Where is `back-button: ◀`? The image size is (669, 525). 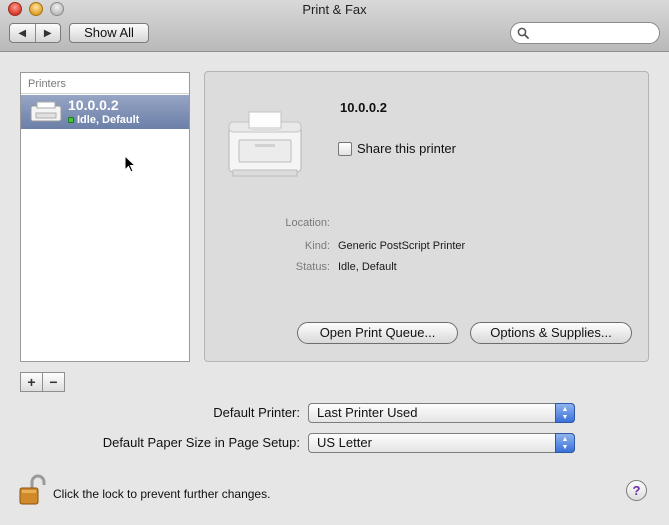 back-button: ◀ is located at coordinates (22, 33).